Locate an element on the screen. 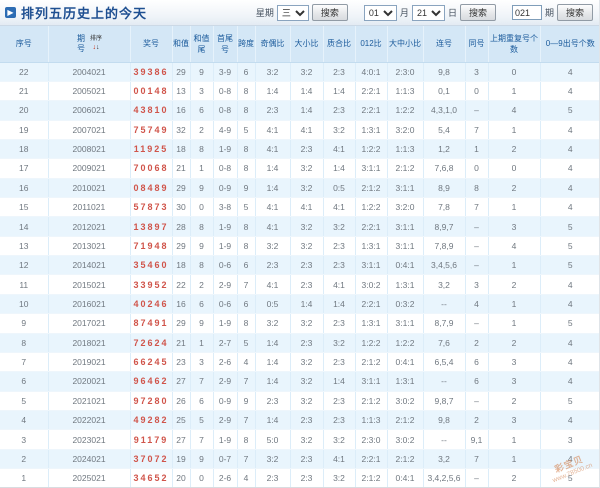  cell-14: 0 is located at coordinates (514, 168).